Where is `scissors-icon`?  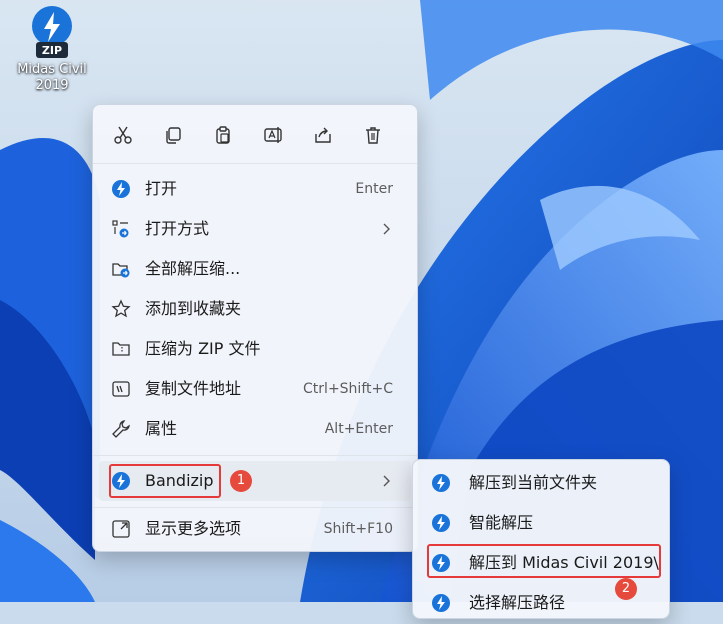
scissors-icon is located at coordinates (123, 135).